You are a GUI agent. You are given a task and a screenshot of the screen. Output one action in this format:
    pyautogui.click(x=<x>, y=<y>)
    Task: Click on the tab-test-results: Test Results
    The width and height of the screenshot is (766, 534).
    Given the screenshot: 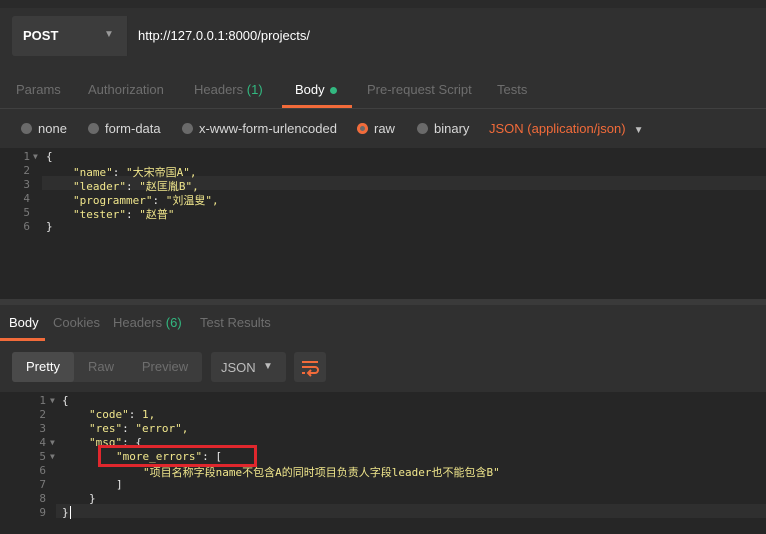 What is the action you would take?
    pyautogui.click(x=235, y=322)
    